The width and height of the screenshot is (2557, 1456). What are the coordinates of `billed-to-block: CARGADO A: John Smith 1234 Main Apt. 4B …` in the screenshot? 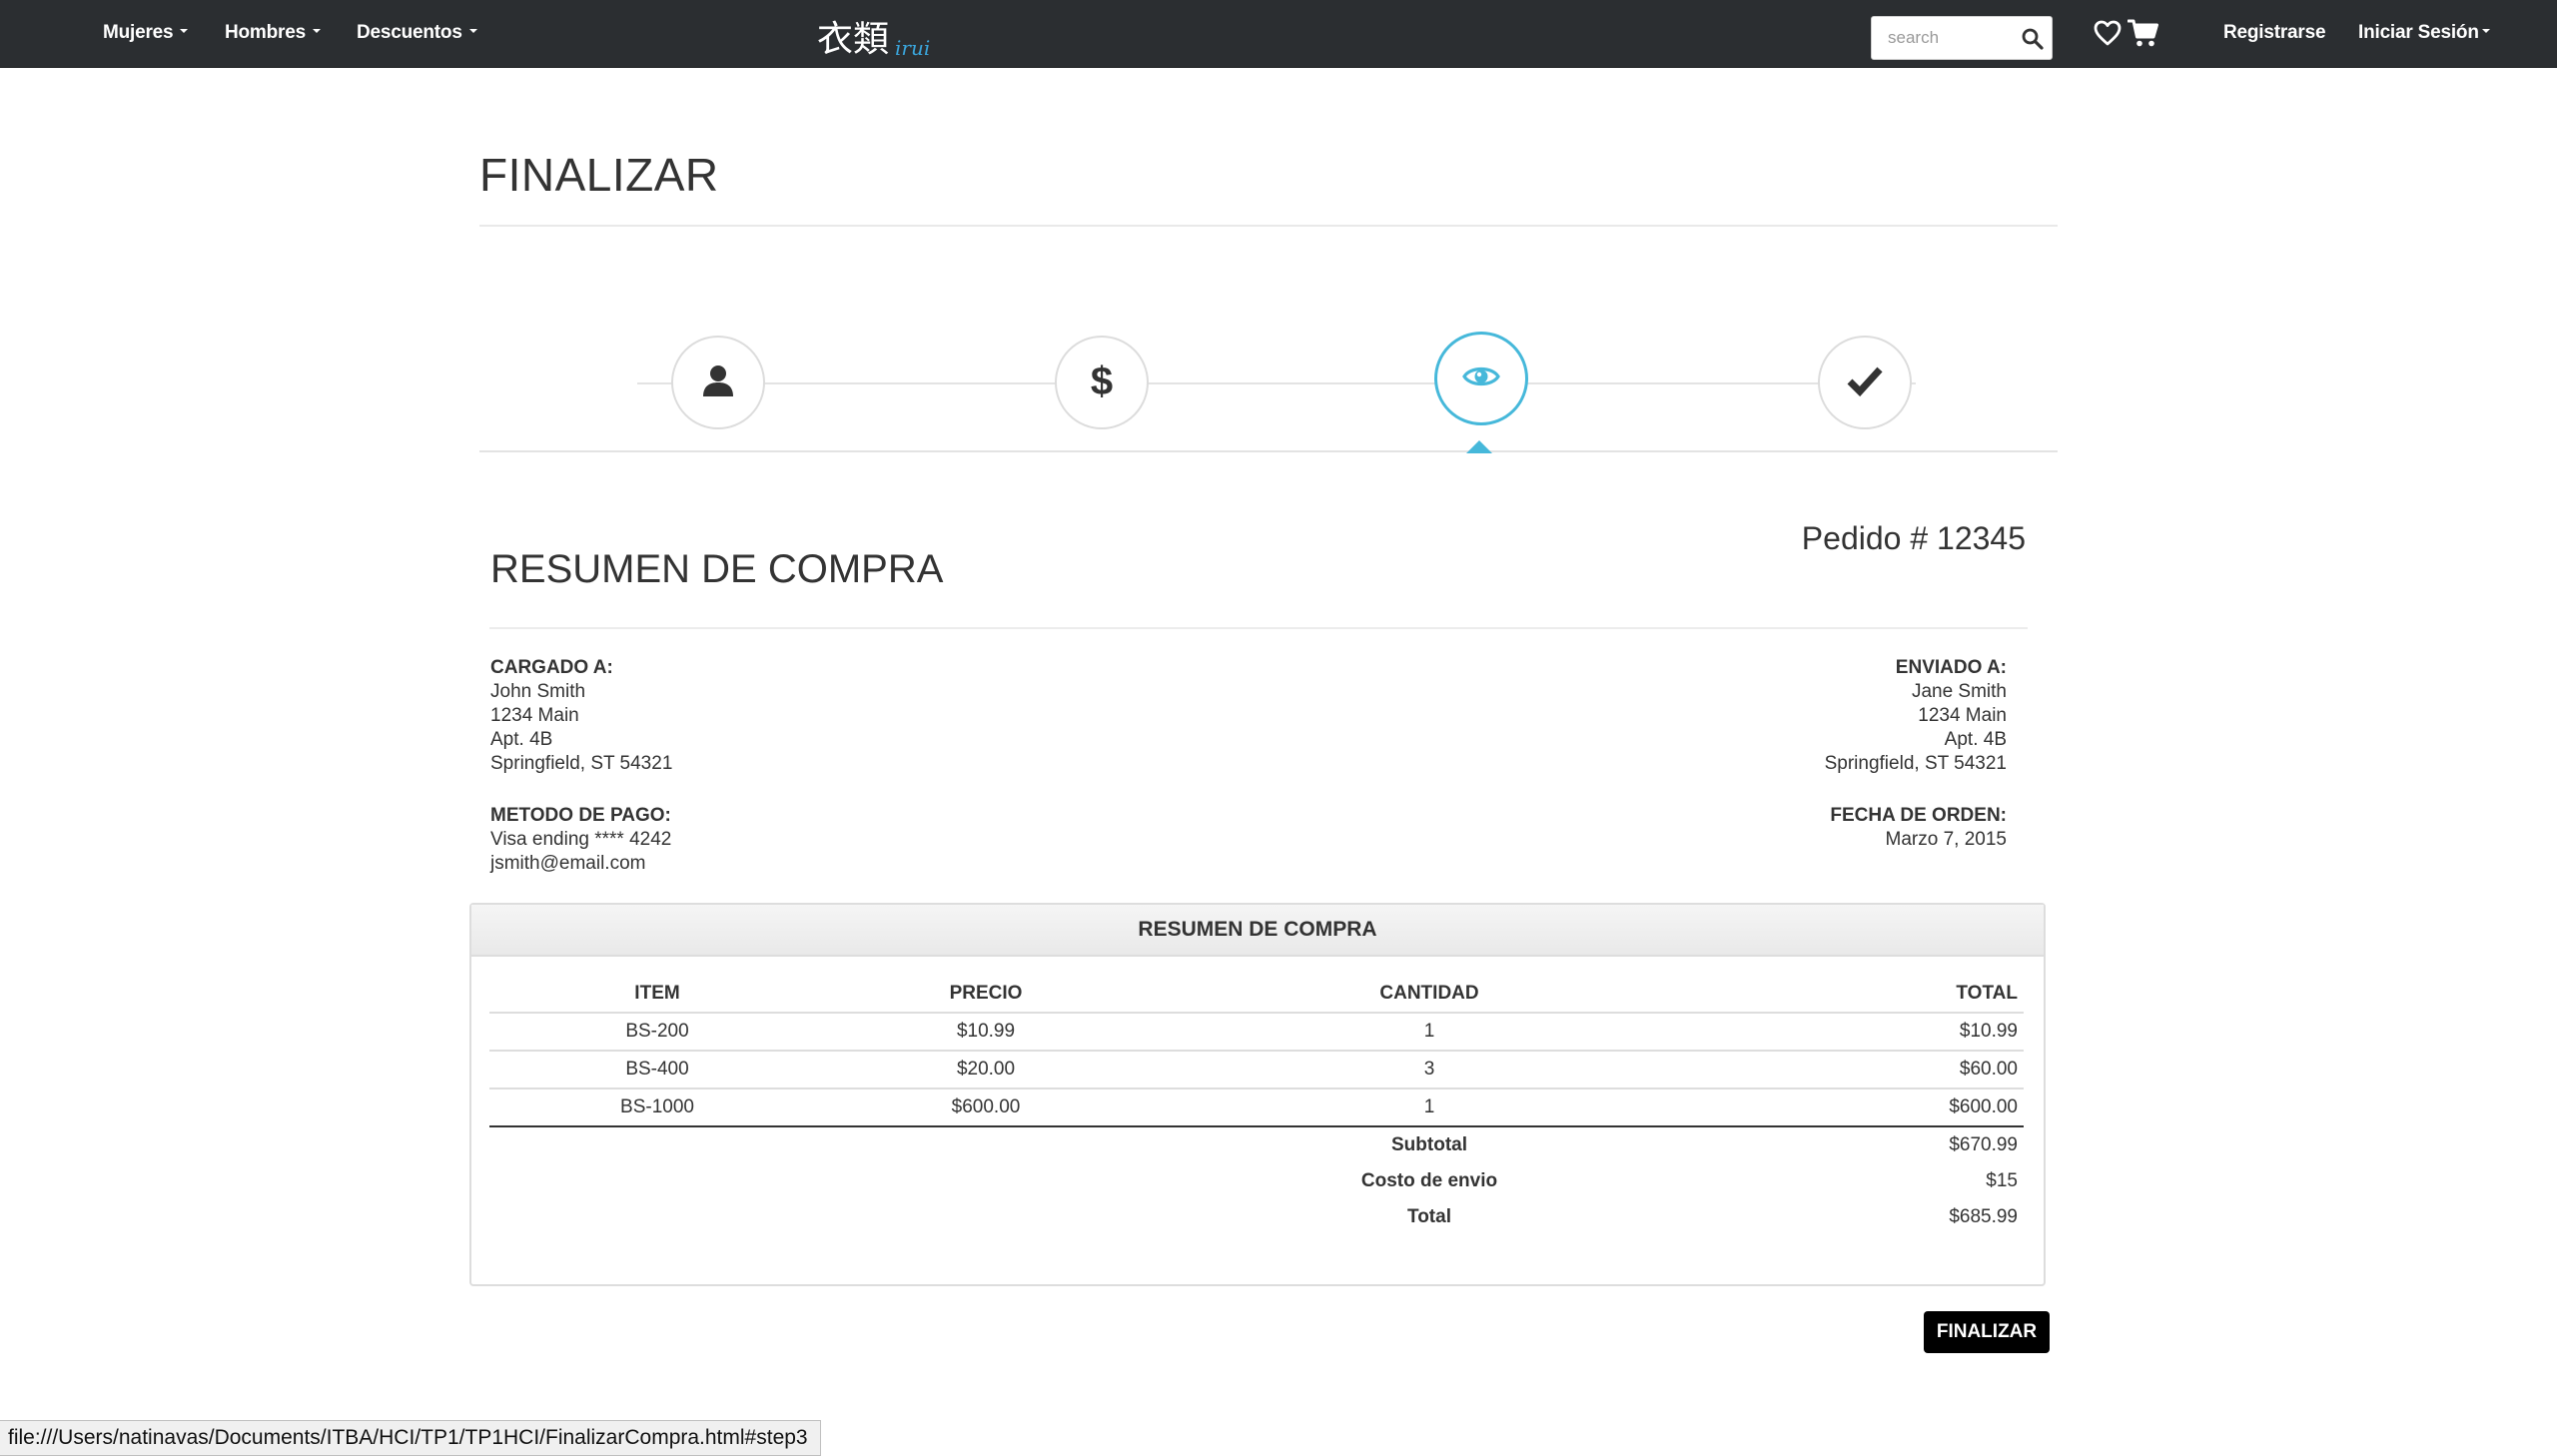 It's located at (581, 716).